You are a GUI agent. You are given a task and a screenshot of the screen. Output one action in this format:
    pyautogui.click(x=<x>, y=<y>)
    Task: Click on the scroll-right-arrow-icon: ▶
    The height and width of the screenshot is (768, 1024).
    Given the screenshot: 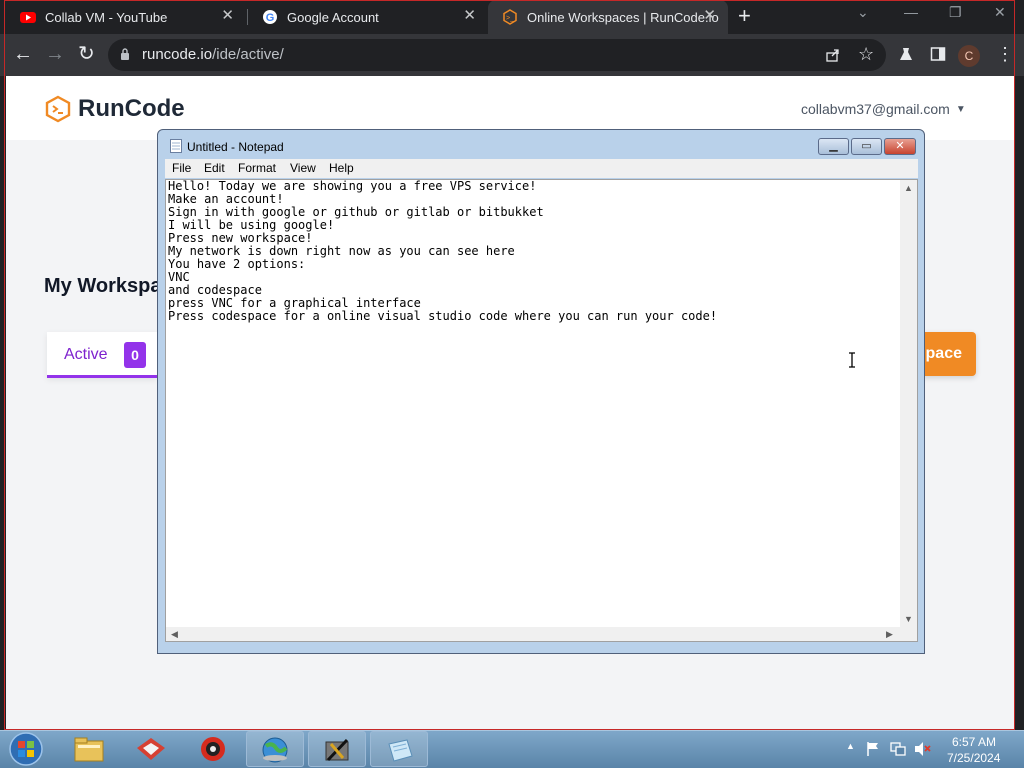 What is the action you would take?
    pyautogui.click(x=889, y=634)
    